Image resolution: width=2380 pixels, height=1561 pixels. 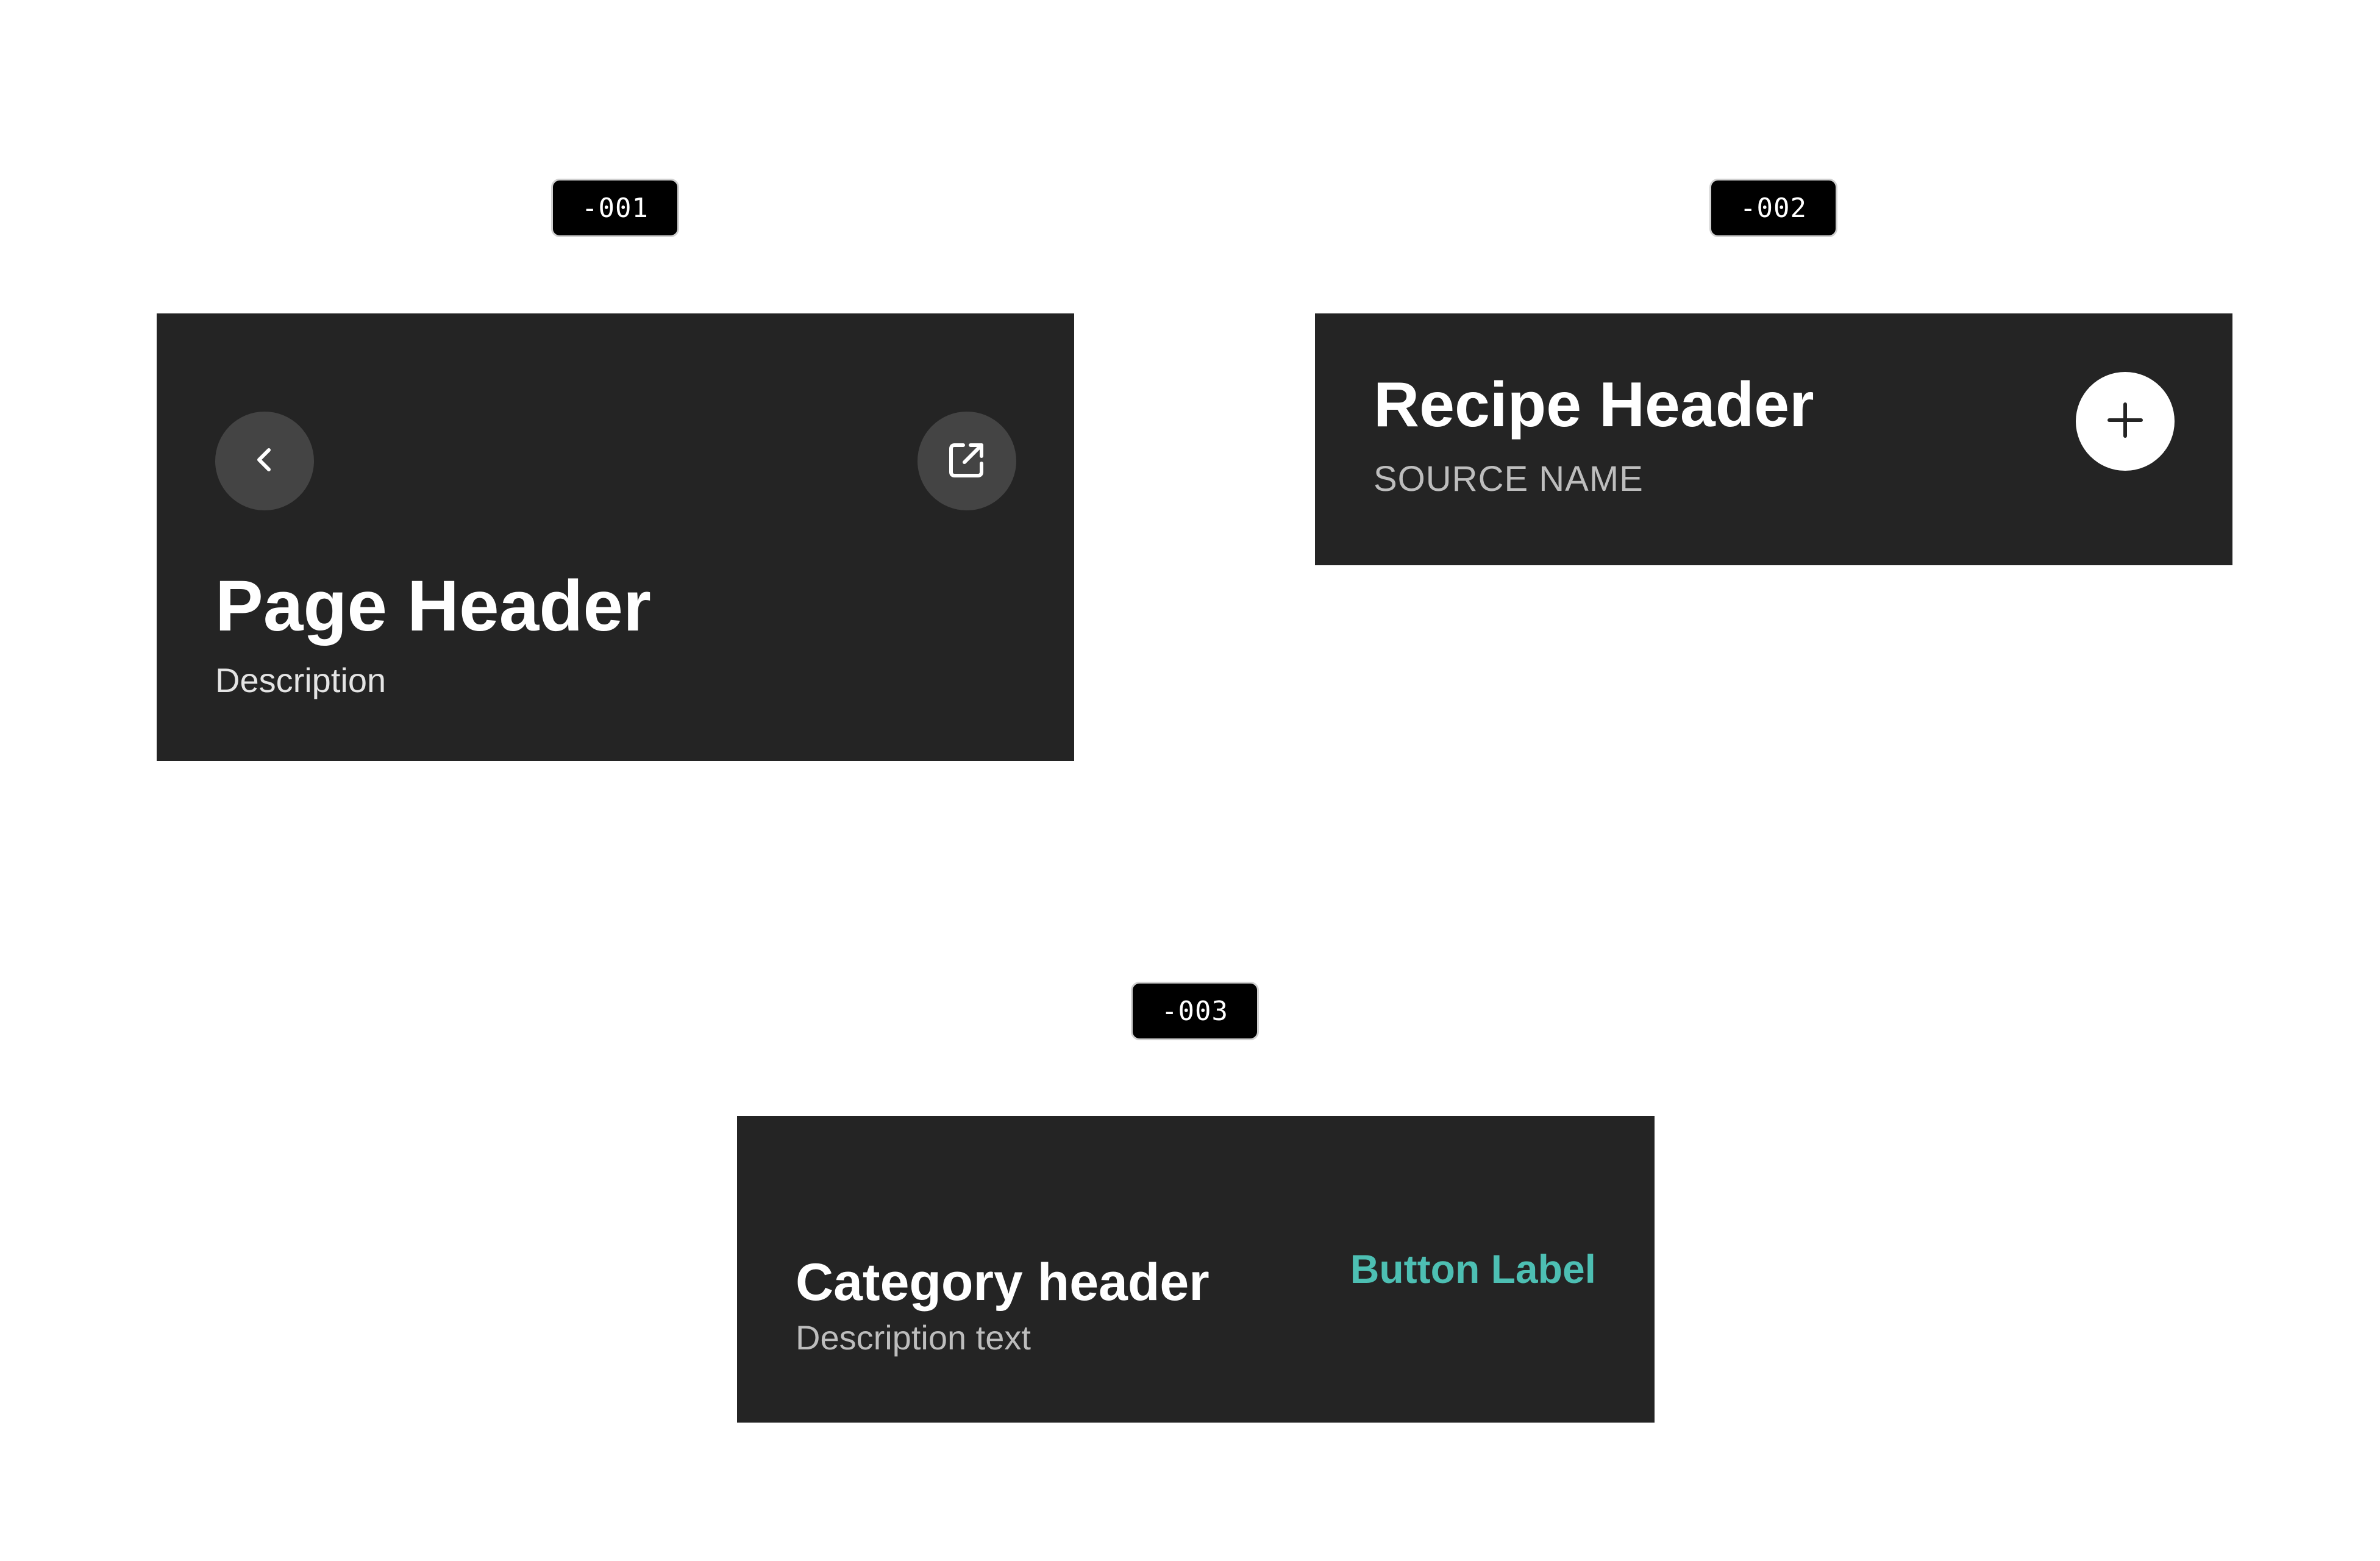 What do you see at coordinates (433, 606) in the screenshot?
I see `page-title: Page Header` at bounding box center [433, 606].